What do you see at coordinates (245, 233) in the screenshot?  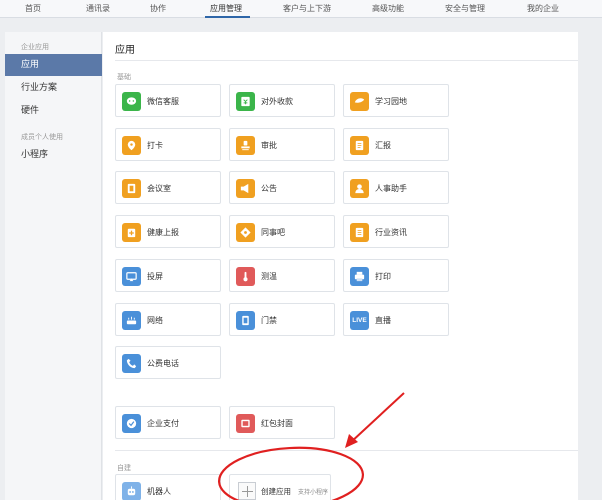 I see `colleague-icon` at bounding box center [245, 233].